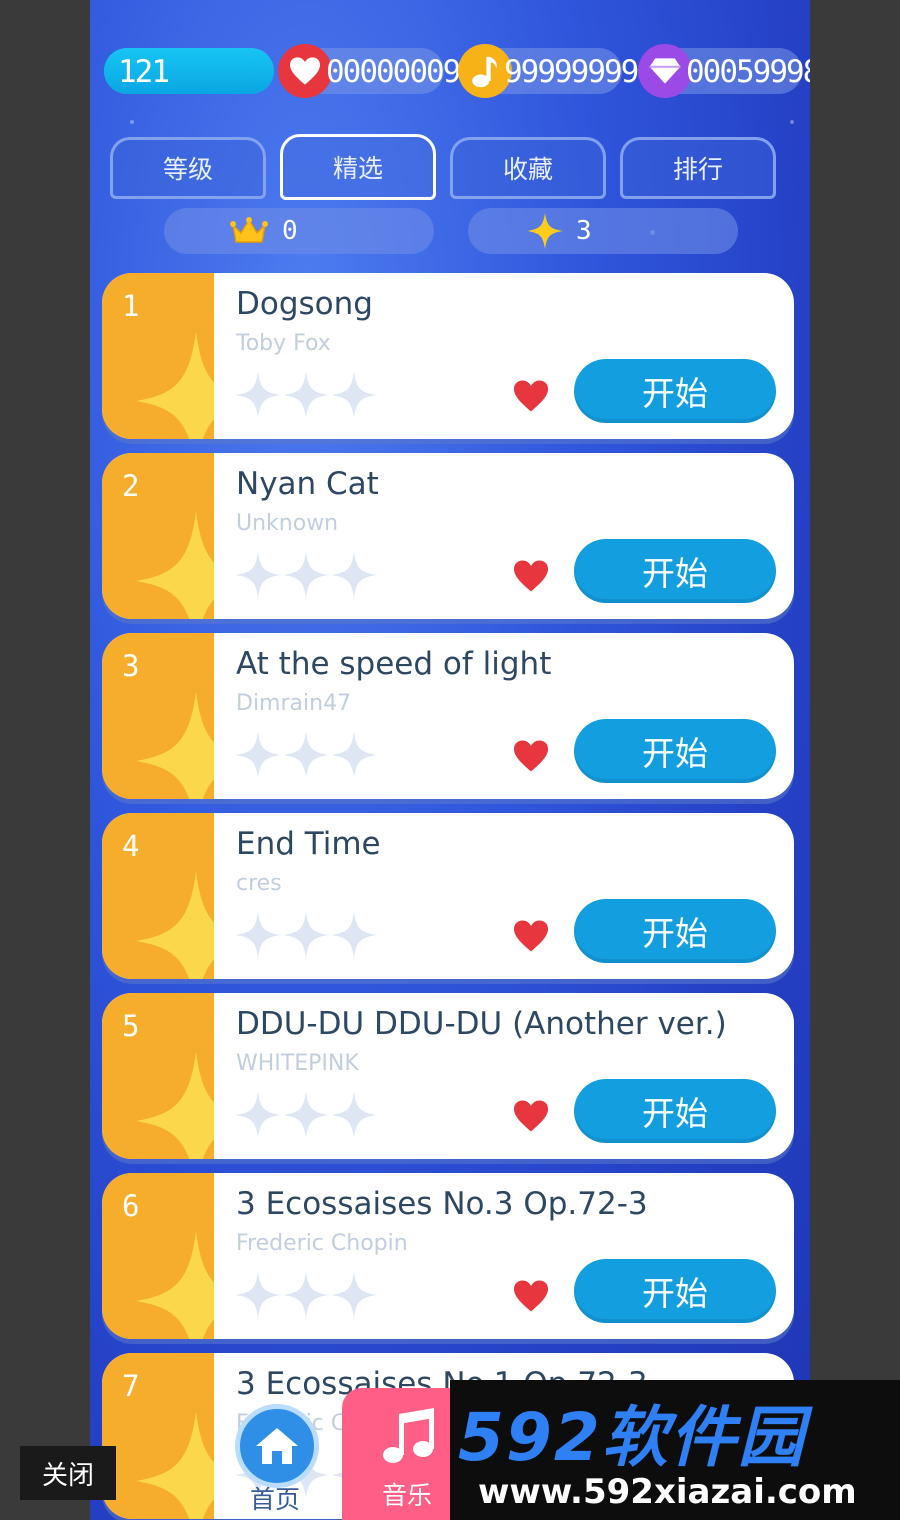 This screenshot has height=1520, width=900. I want to click on song-title: Nyan Cat, so click(307, 484).